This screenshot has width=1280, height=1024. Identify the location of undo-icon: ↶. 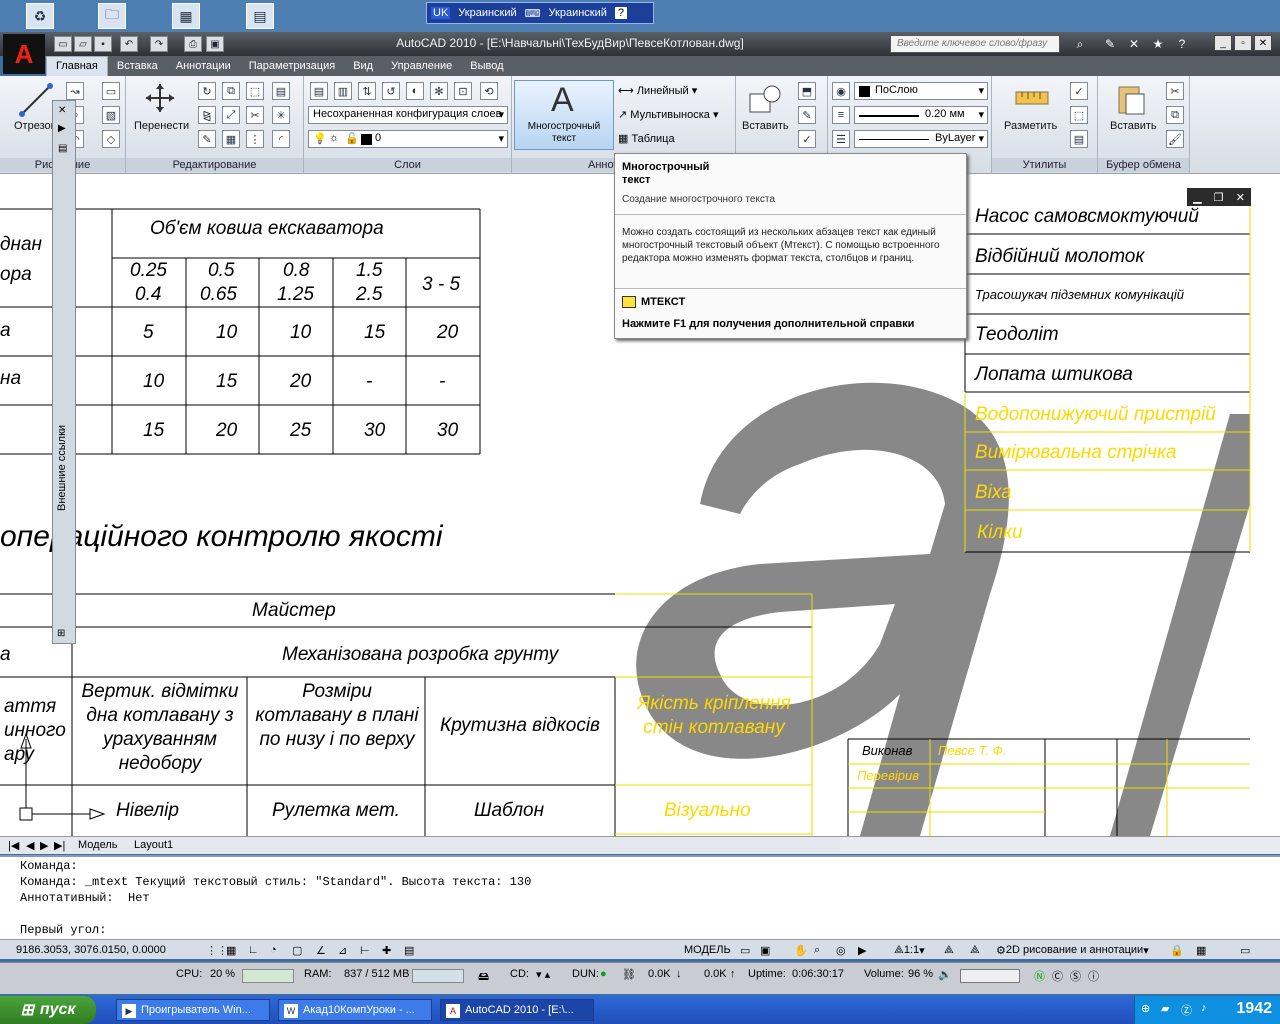
(129, 44).